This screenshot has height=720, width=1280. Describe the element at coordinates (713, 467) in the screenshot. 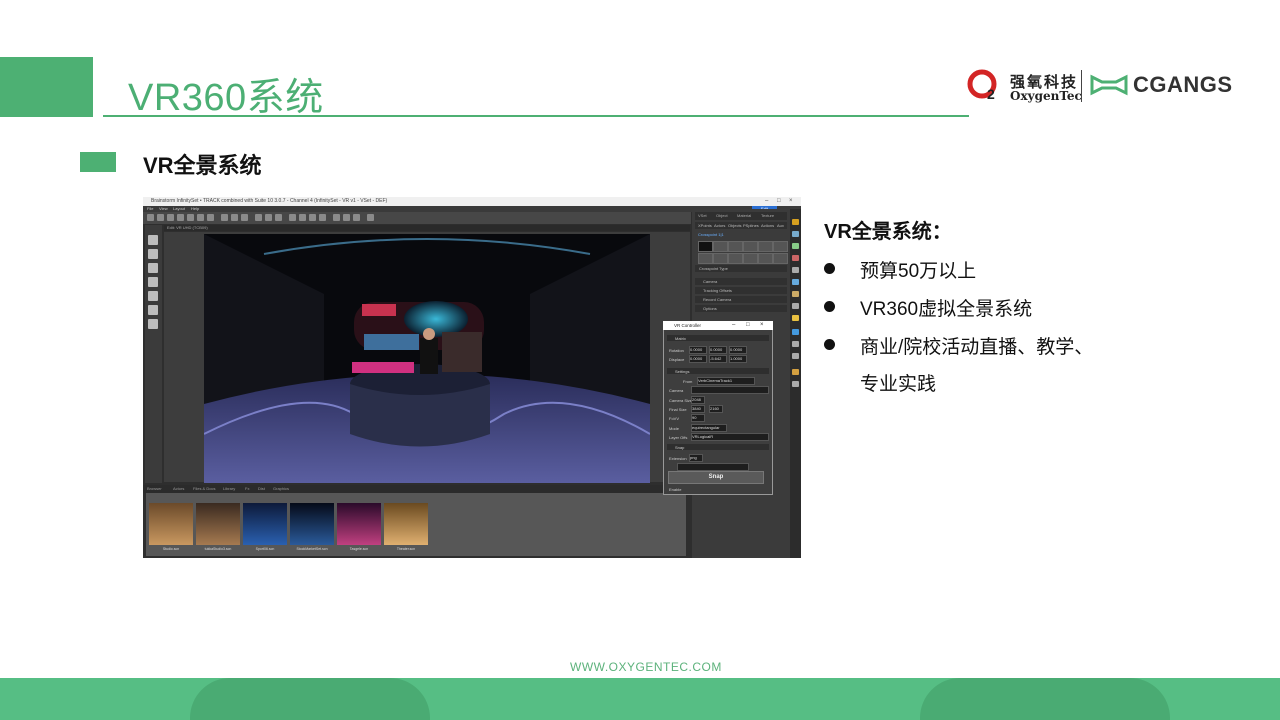

I see `output-path-field` at that location.